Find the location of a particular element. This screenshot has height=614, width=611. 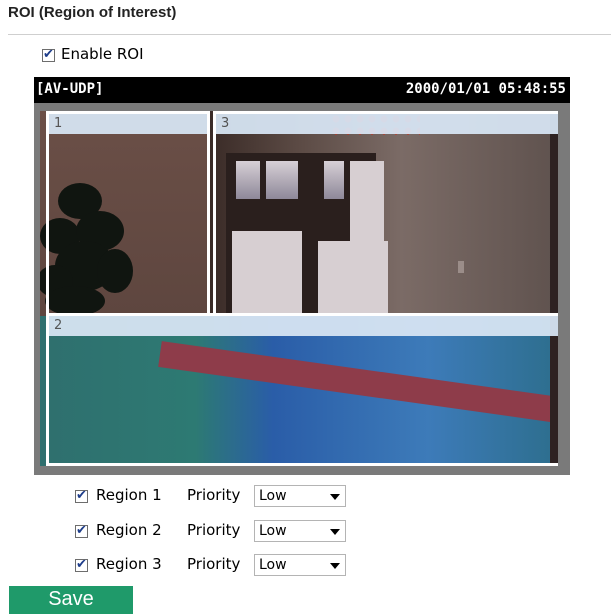

region-3-priority-select: Low is located at coordinates (300, 565).